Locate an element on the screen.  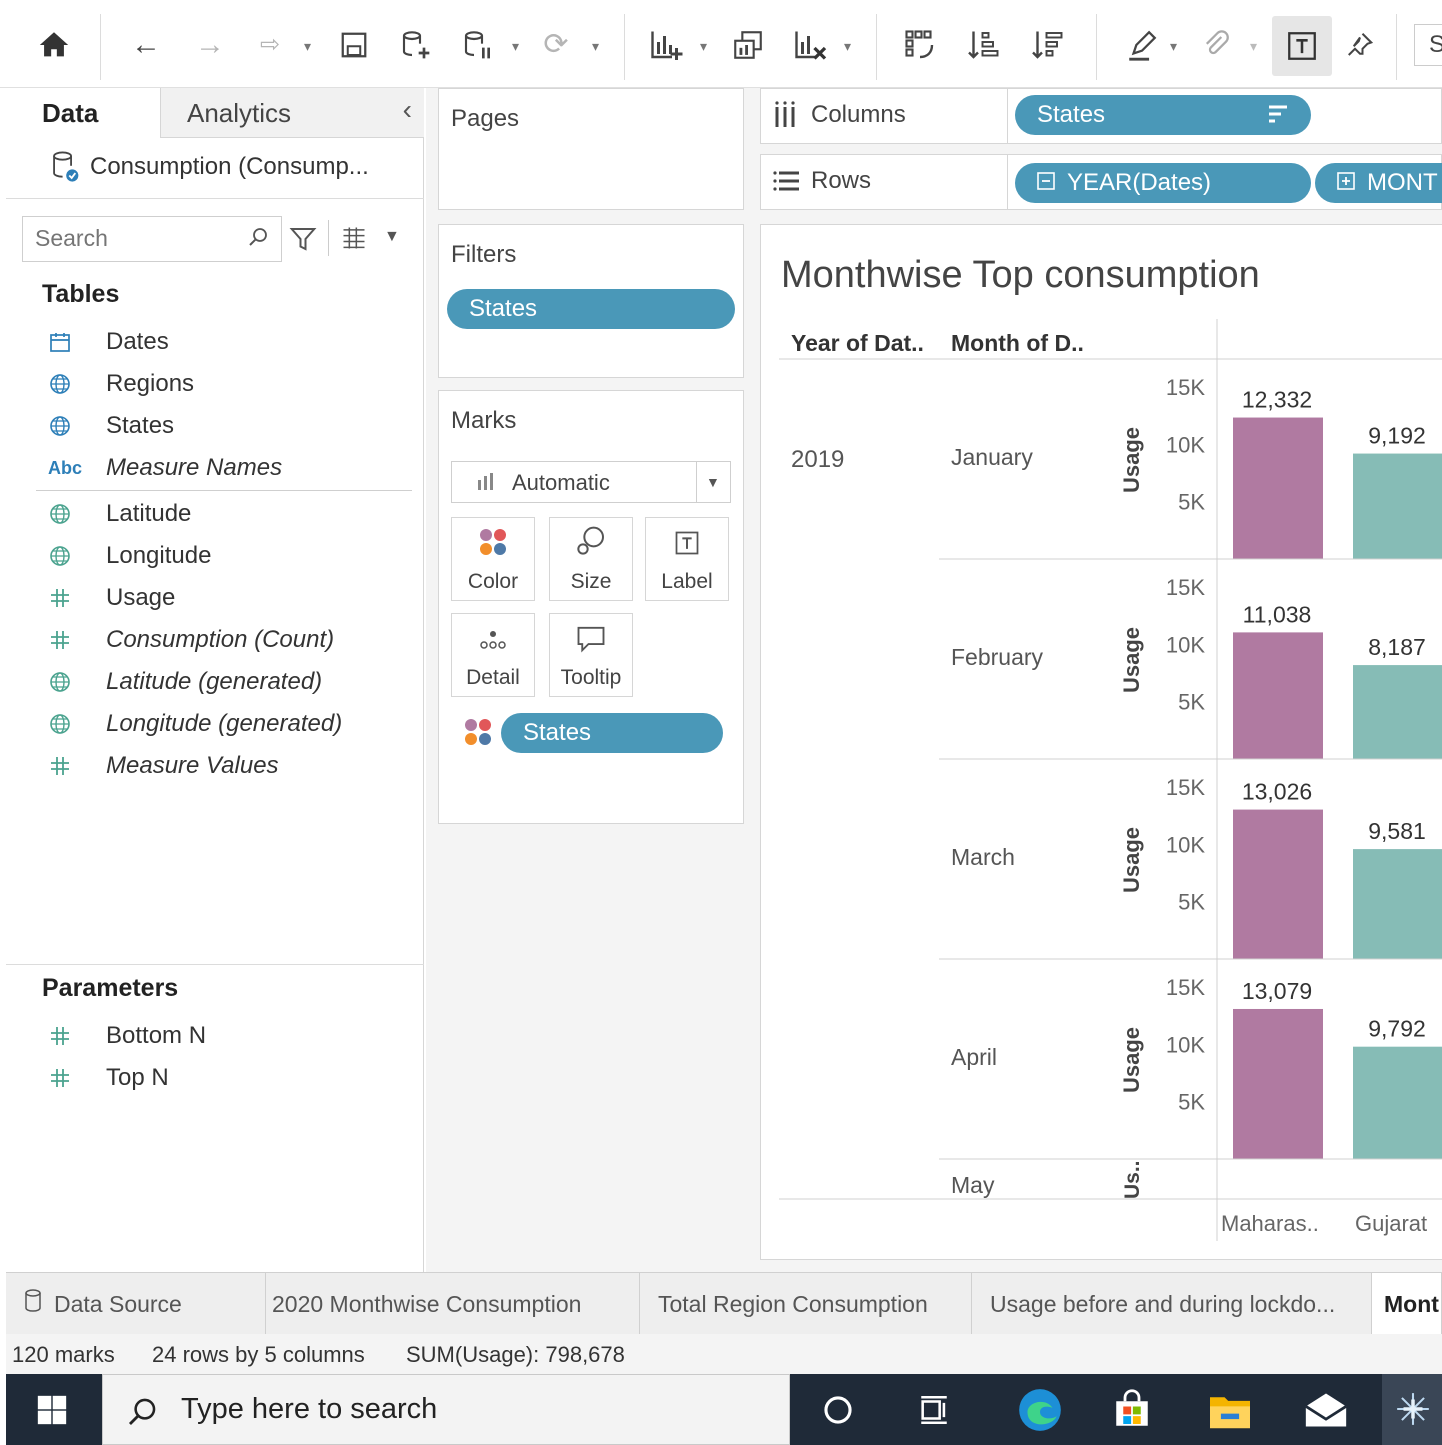
category-label: Gujarat is located at coordinates (1391, 1223).